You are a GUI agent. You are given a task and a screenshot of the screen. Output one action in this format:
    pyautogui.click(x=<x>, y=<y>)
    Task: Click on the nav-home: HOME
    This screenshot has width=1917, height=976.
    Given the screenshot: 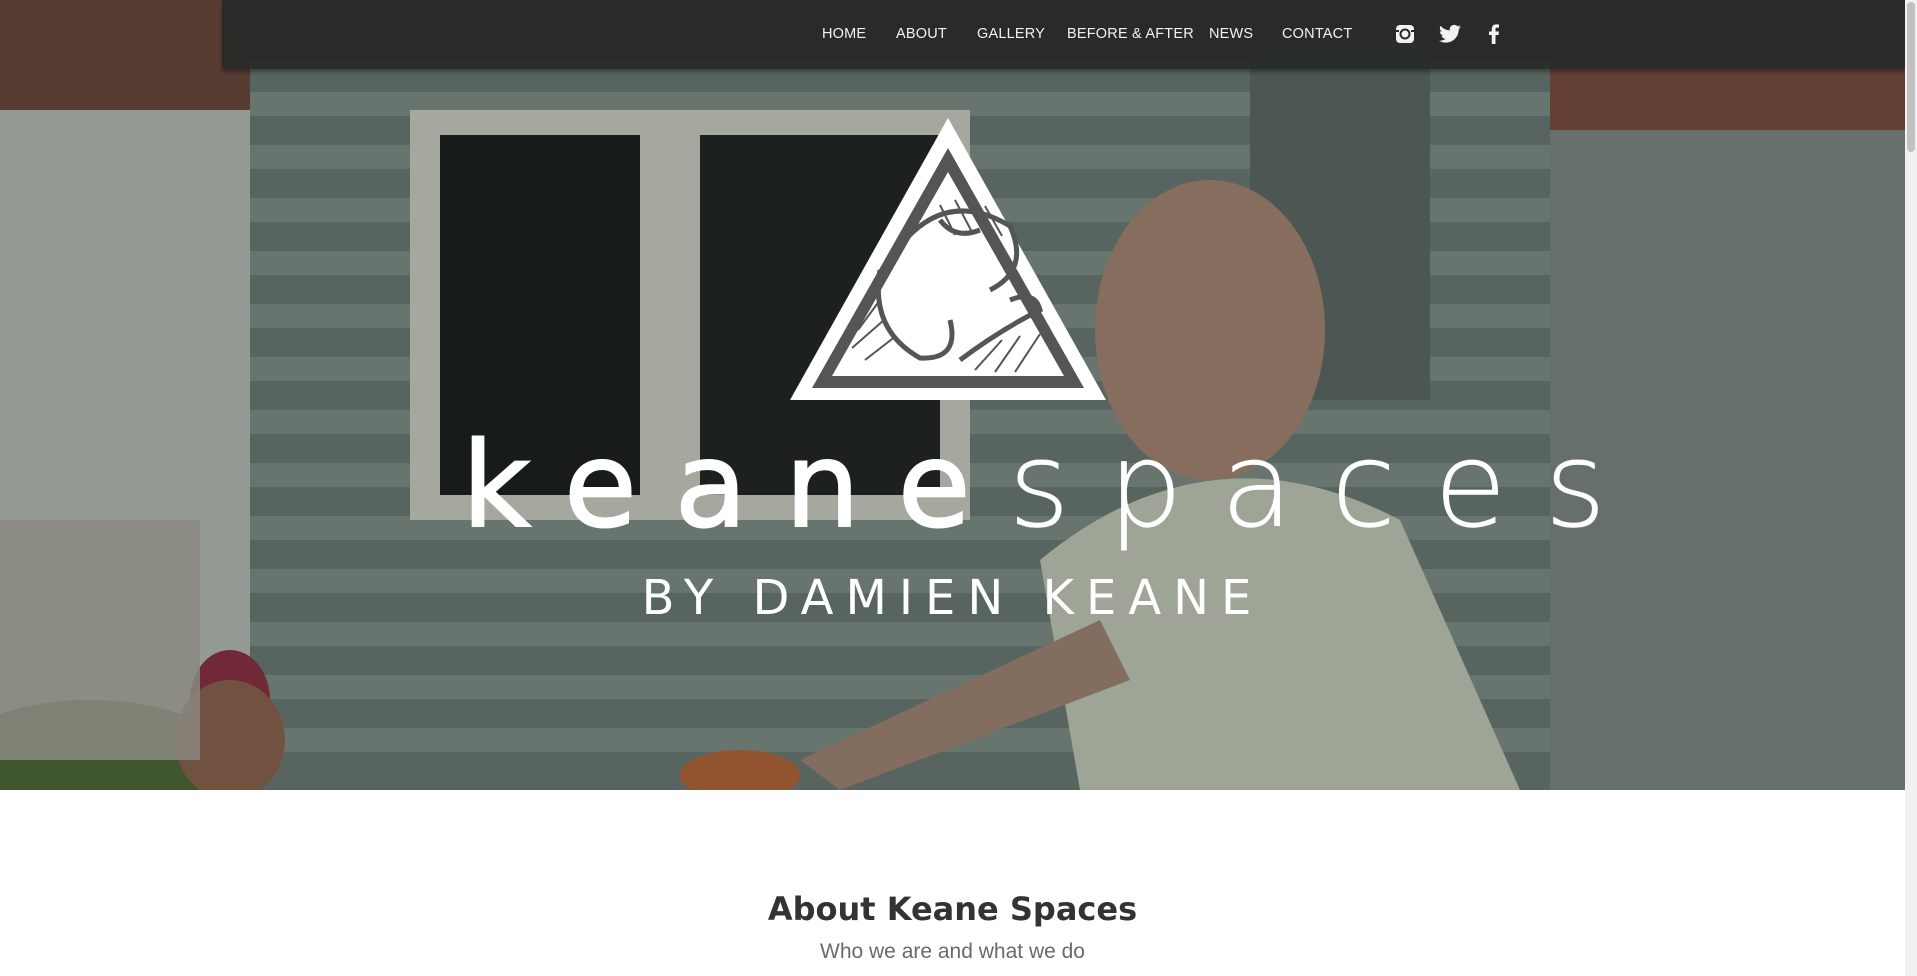 What is the action you would take?
    pyautogui.click(x=844, y=34)
    